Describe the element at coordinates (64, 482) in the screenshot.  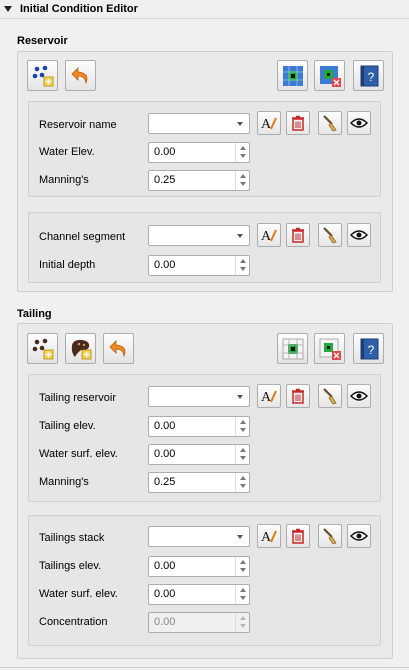
I see `tailing-mannings-label: Manning's` at that location.